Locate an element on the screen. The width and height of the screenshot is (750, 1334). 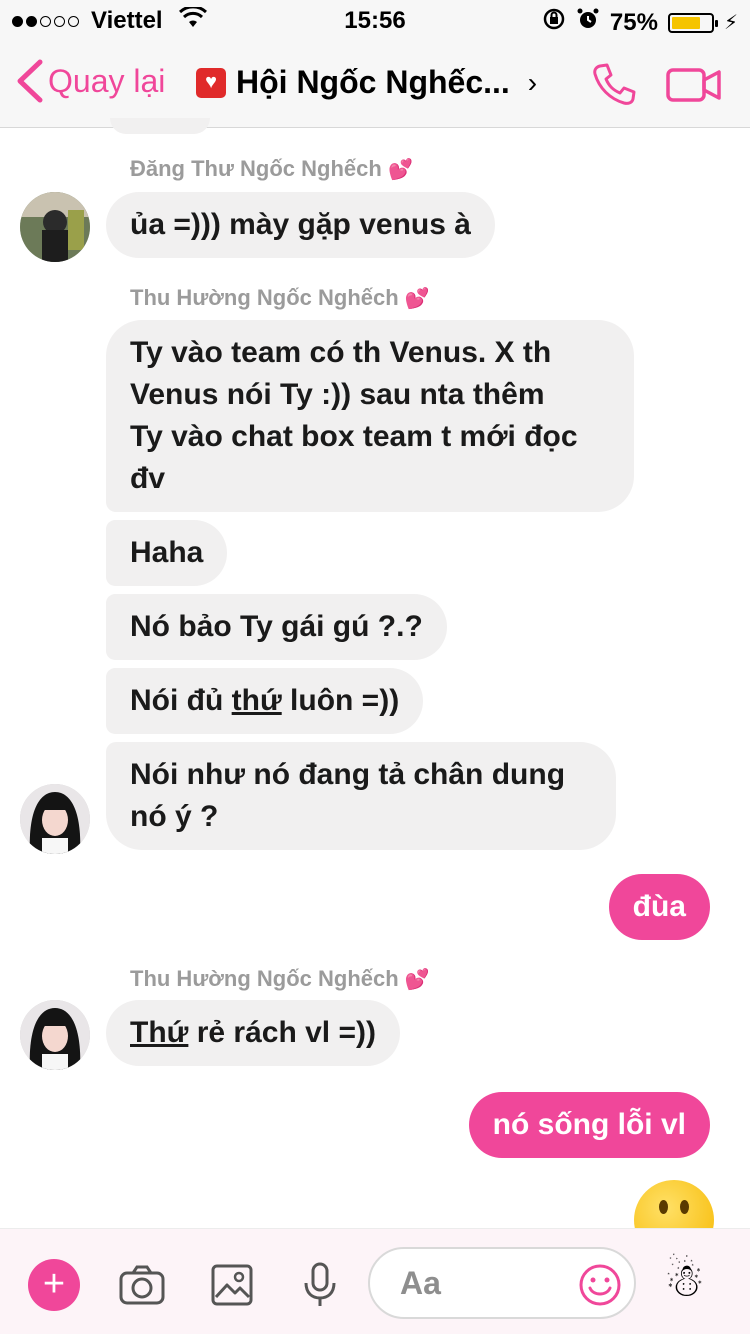
smiley-icon is located at coordinates (600, 1285).